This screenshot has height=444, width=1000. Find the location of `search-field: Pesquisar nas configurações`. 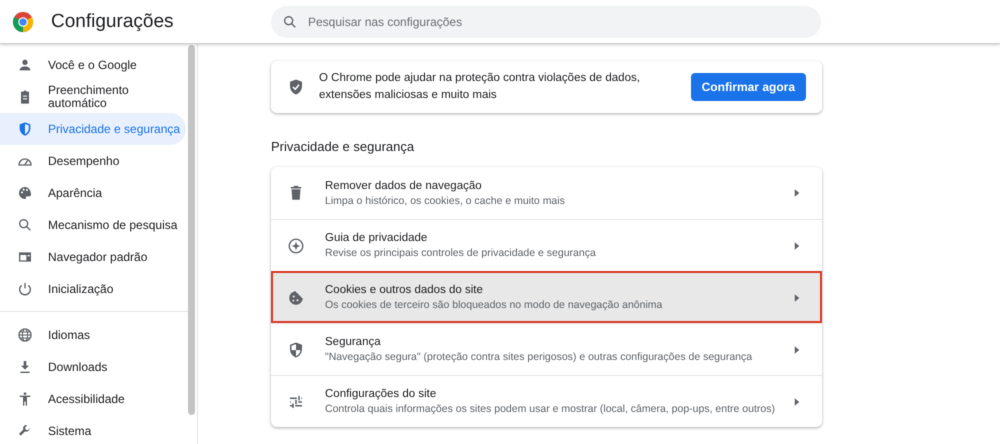

search-field: Pesquisar nas configurações is located at coordinates (546, 22).